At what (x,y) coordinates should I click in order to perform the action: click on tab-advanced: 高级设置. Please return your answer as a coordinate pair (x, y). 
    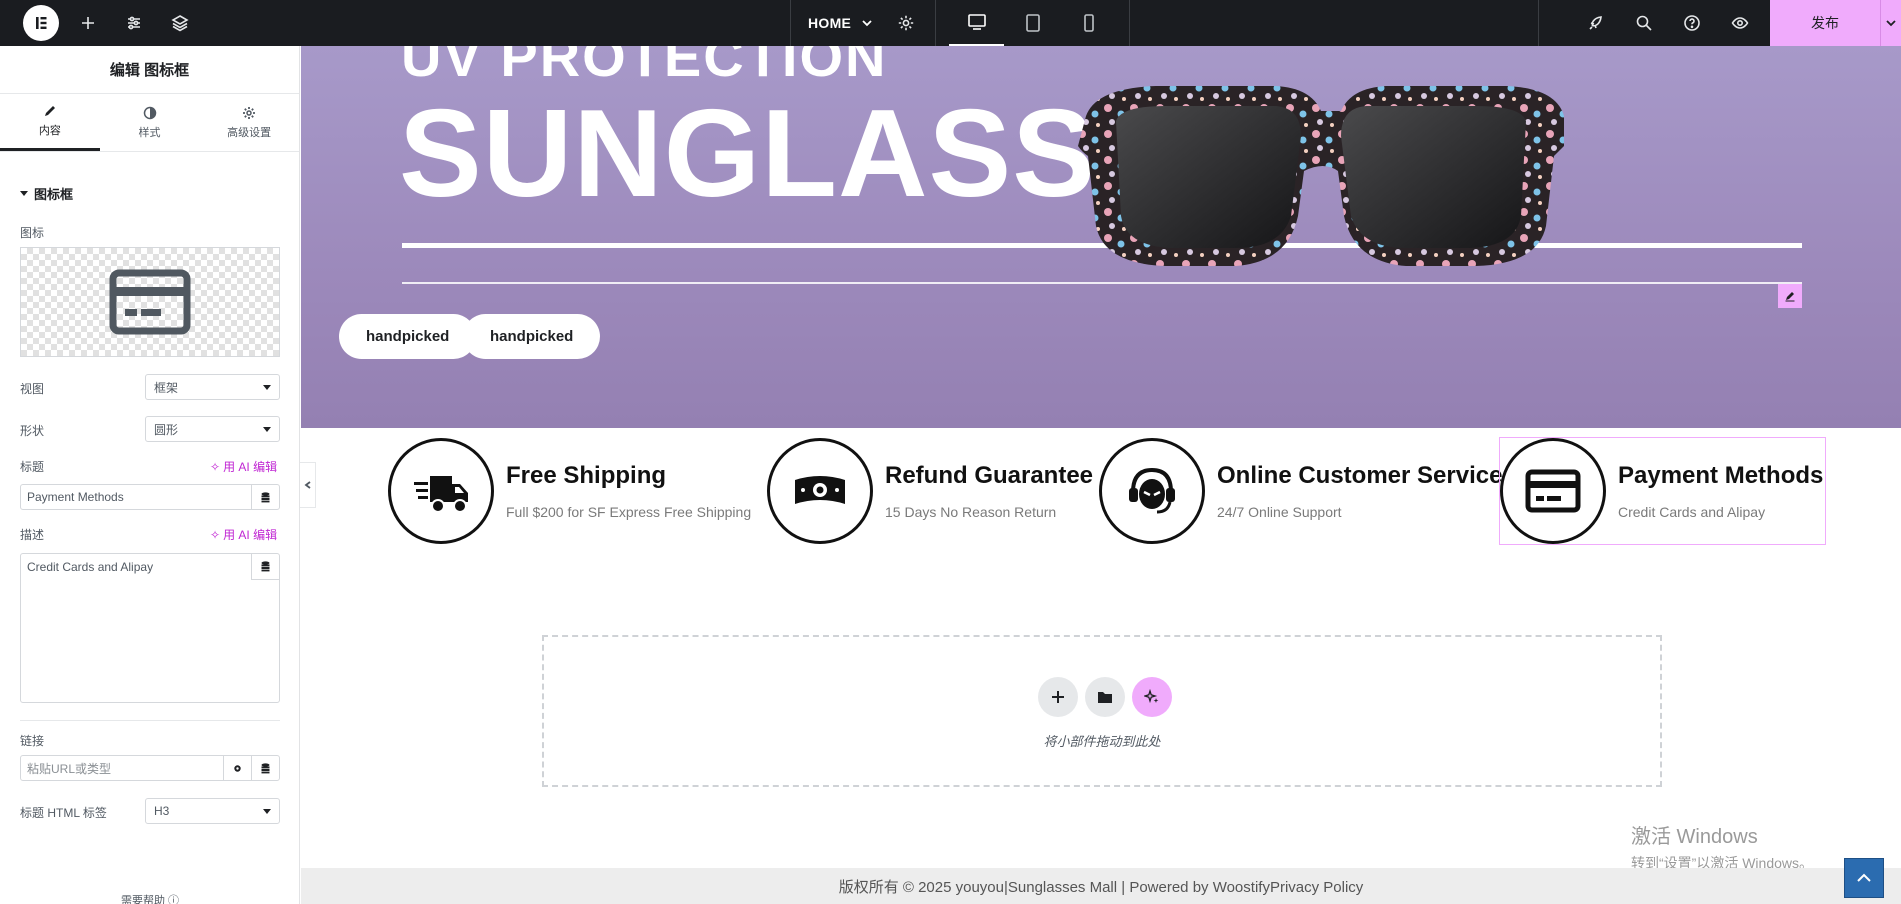
    Looking at the image, I should click on (249, 122).